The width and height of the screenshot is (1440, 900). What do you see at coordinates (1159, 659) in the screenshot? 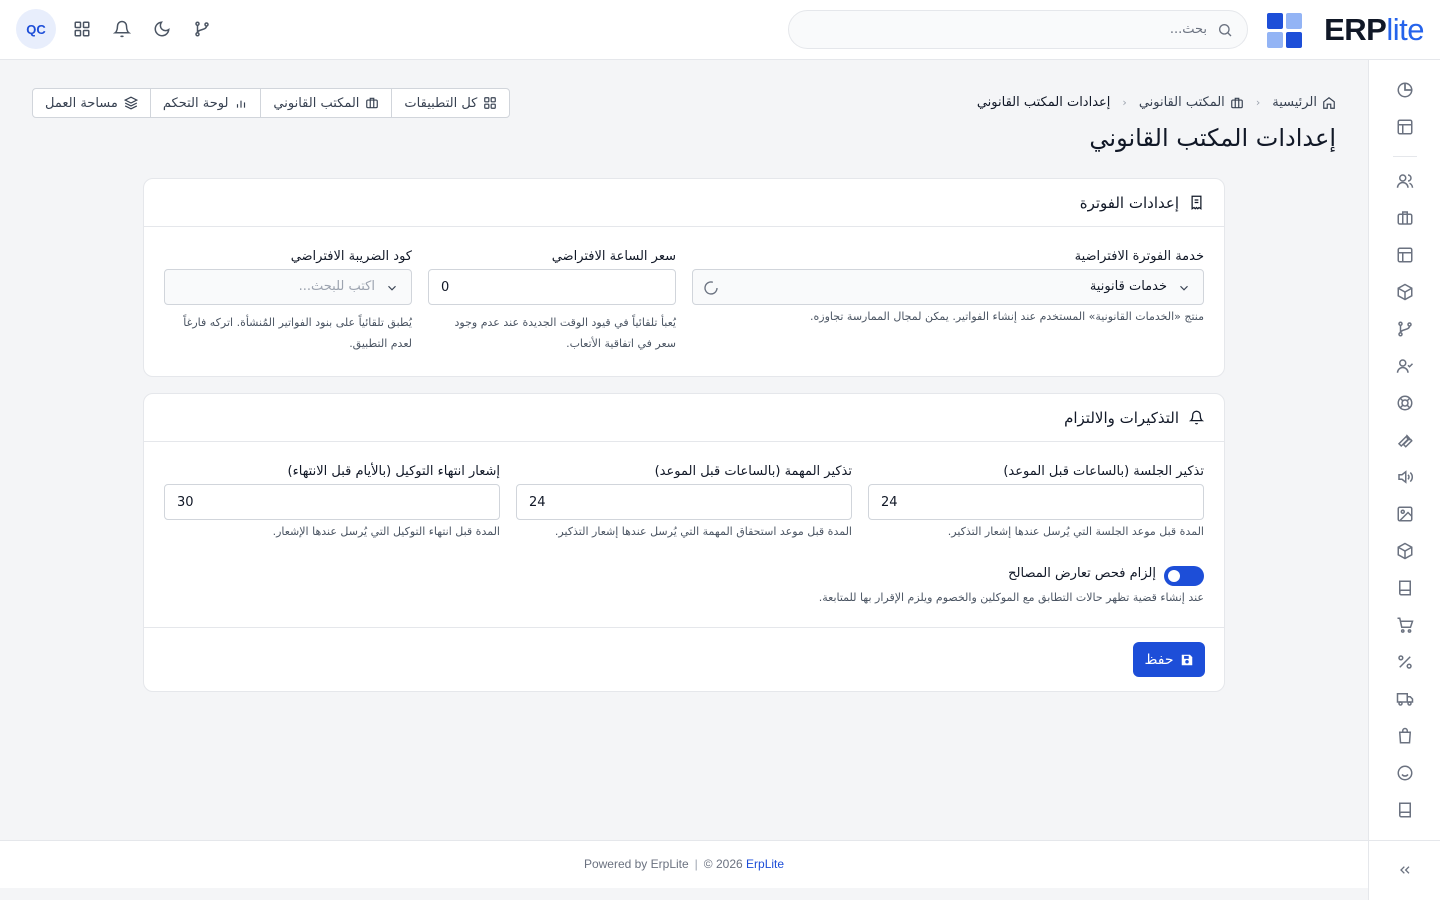
I see `save-label: حفظ` at bounding box center [1159, 659].